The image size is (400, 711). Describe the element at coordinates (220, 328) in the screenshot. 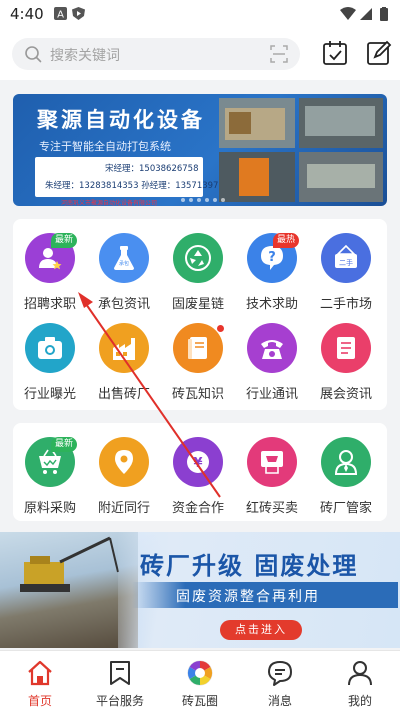

I see `unread-dot` at that location.